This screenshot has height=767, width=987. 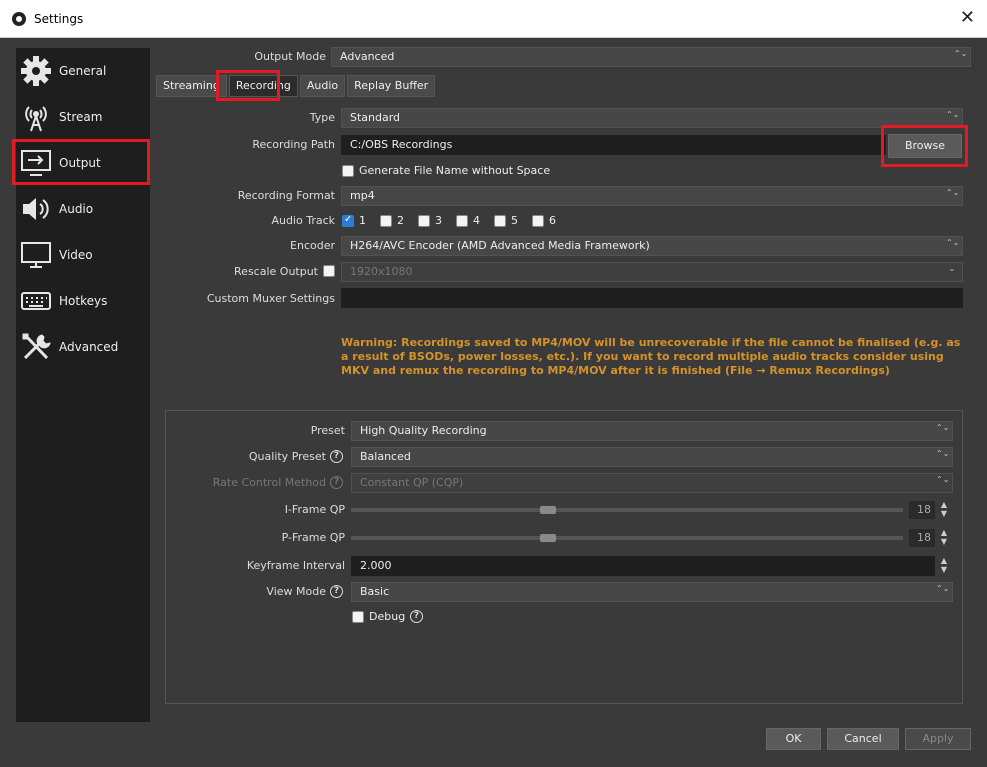 What do you see at coordinates (652, 483) in the screenshot?
I see `rate-control-select: Constant QP (CQP) ⌃⌄` at bounding box center [652, 483].